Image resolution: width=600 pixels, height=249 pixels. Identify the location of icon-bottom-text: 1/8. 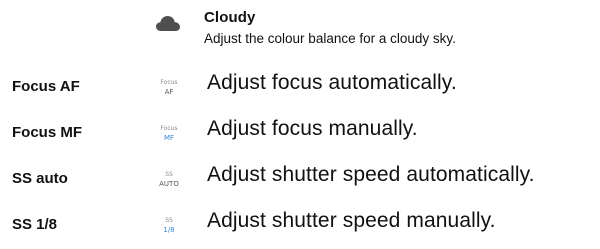
(169, 230).